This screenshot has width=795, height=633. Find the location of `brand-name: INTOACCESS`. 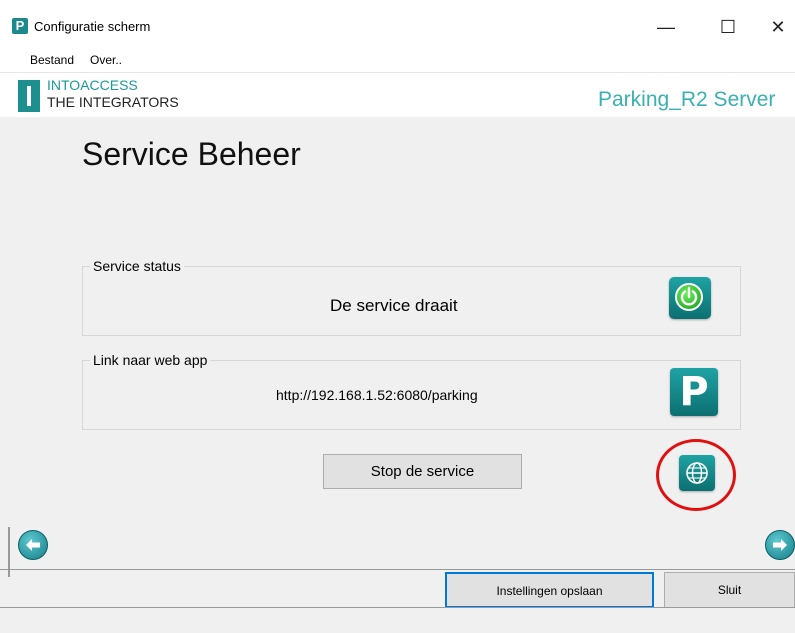

brand-name: INTOACCESS is located at coordinates (92, 85).